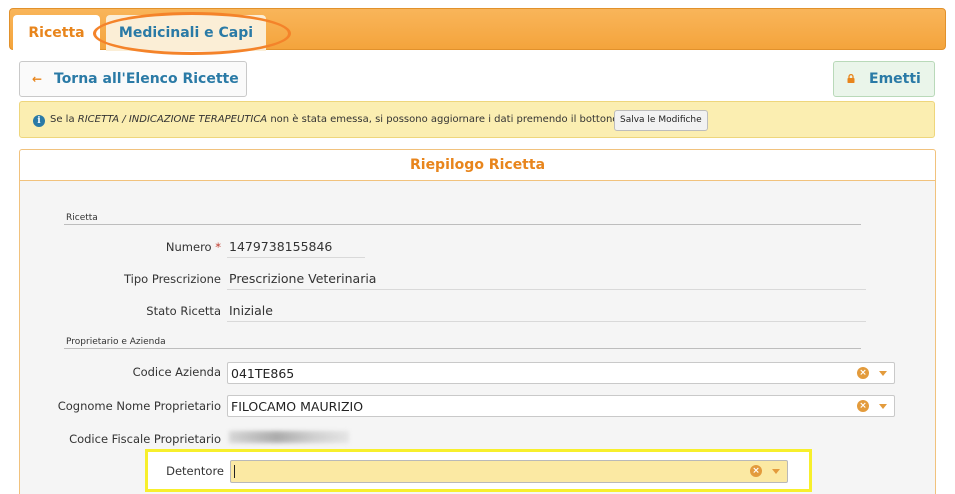 The height and width of the screenshot is (494, 955). What do you see at coordinates (218, 247) in the screenshot?
I see `required-mark: *` at bounding box center [218, 247].